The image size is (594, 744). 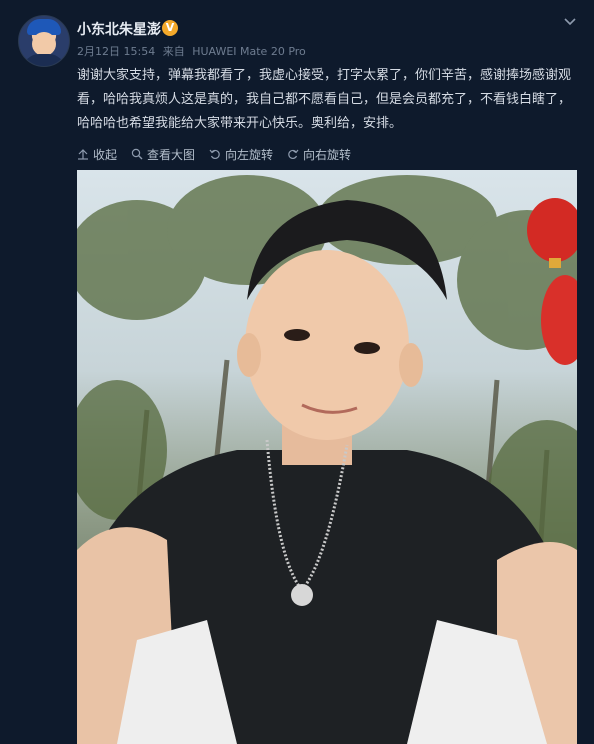 I want to click on view-large-button: 查看大图, so click(x=163, y=154).